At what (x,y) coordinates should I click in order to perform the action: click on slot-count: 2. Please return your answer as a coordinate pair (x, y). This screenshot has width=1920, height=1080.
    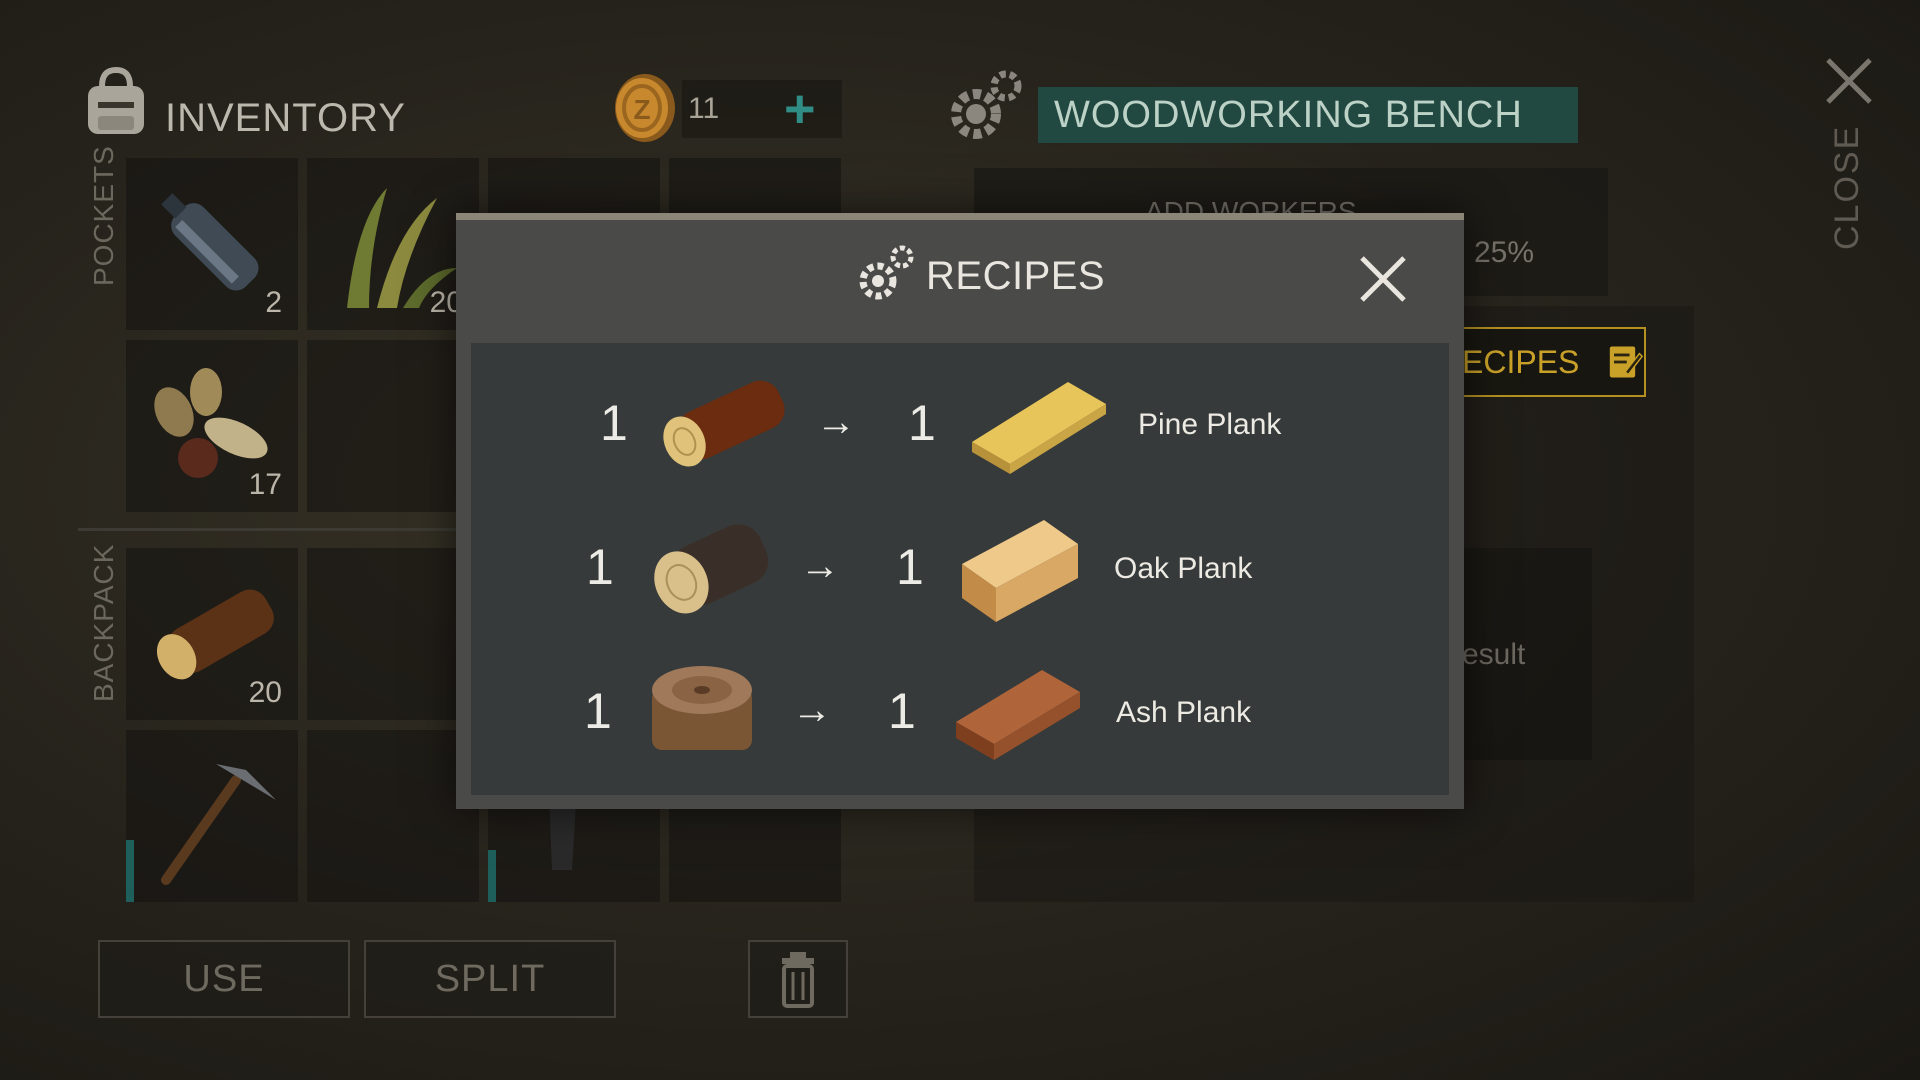
    Looking at the image, I should click on (273, 302).